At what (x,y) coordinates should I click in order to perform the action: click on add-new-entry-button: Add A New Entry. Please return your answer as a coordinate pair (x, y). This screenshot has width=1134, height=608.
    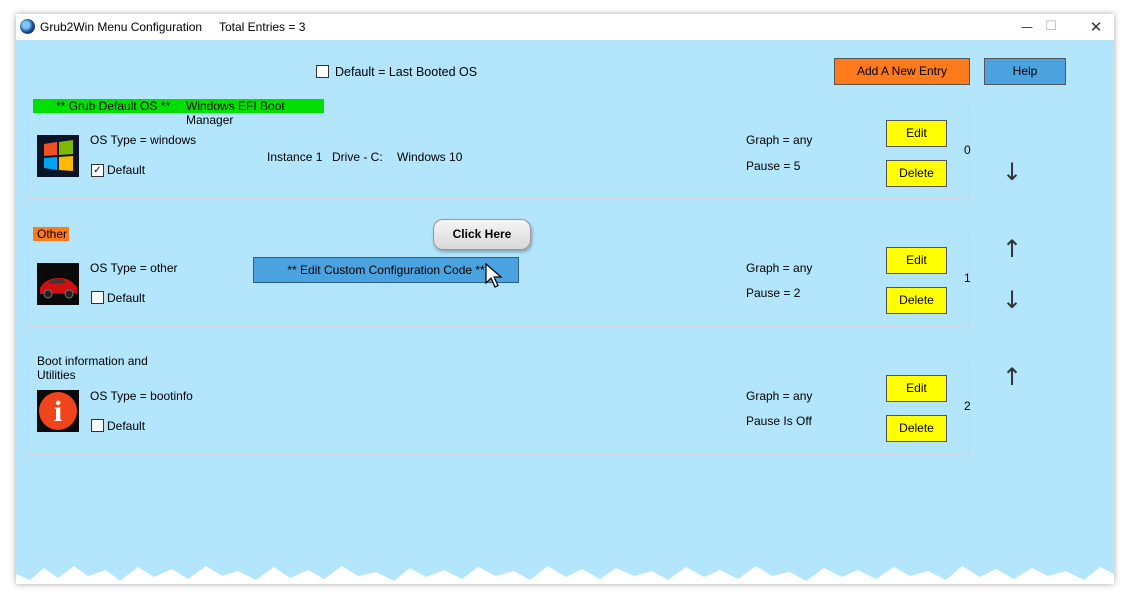
    Looking at the image, I should click on (902, 71).